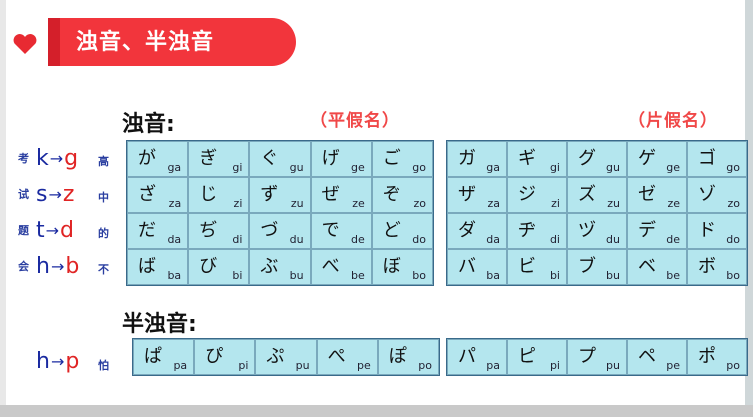  Describe the element at coordinates (597, 357) in the screenshot. I see `kana-cell: プ pu` at that location.